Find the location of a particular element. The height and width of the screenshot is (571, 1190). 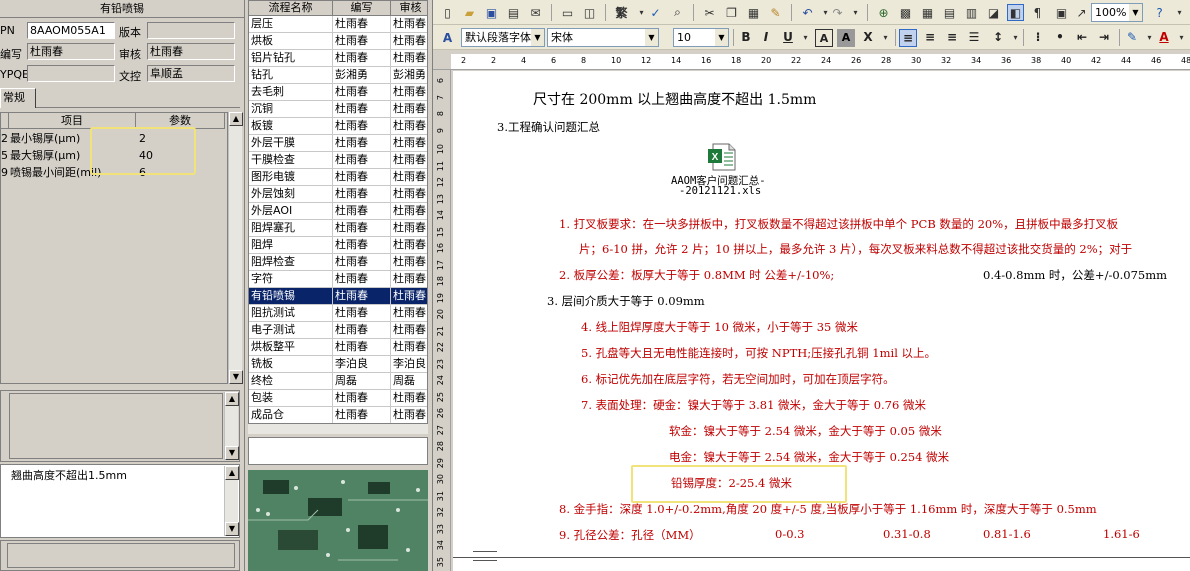

trad-simp-convert-icon: 繁 is located at coordinates (621, 12).